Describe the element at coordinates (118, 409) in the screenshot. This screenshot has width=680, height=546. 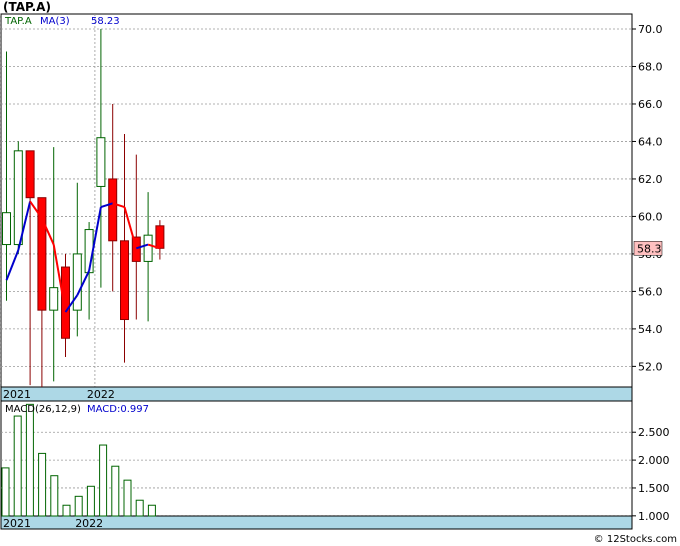
I see `macd-legend-entry: MACD:0.997` at that location.